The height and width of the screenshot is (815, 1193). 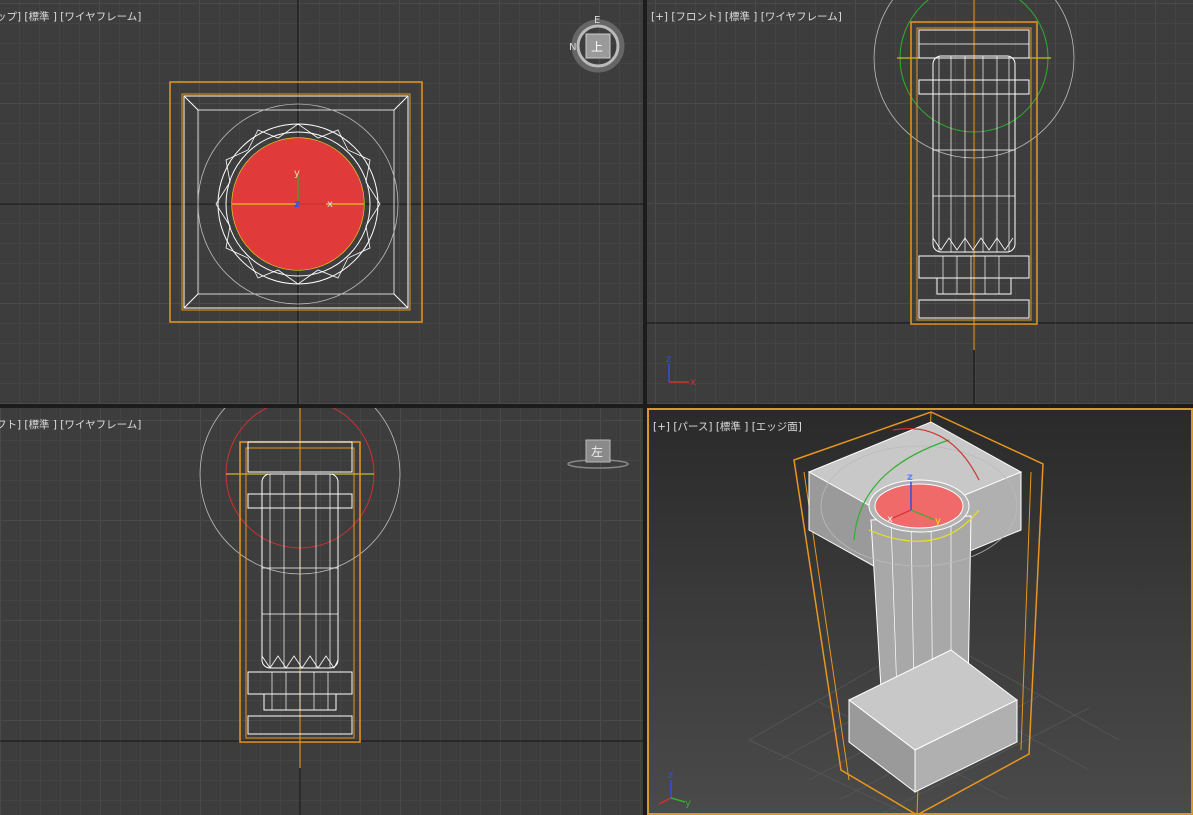 What do you see at coordinates (688, 803) in the screenshot?
I see `world-axis-y-persp: y` at bounding box center [688, 803].